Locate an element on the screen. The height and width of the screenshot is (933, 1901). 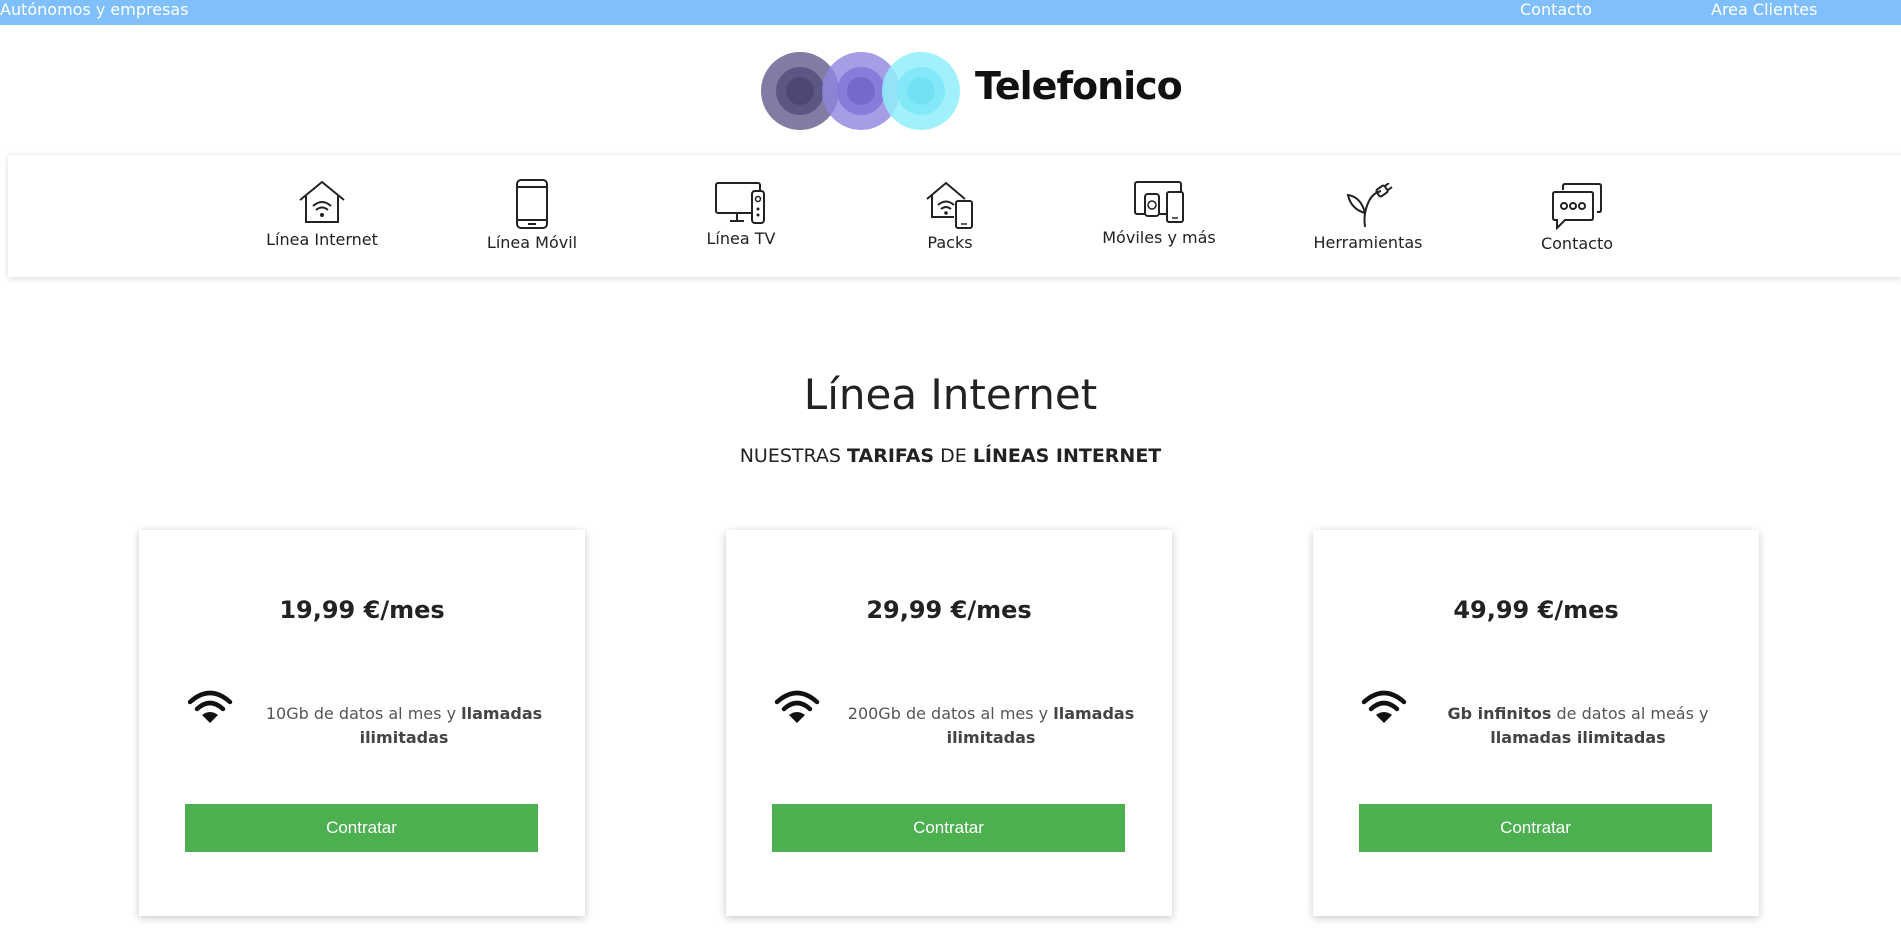
devices-icon is located at coordinates (1159, 202).